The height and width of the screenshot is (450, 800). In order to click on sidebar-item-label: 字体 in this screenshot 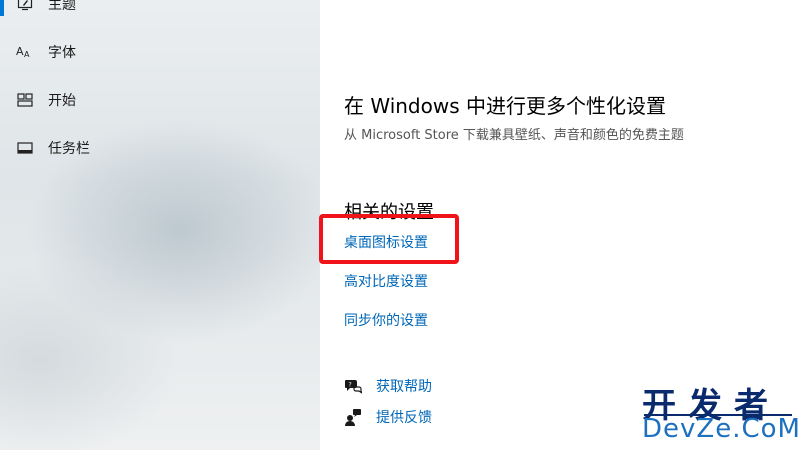, I will do `click(62, 53)`.